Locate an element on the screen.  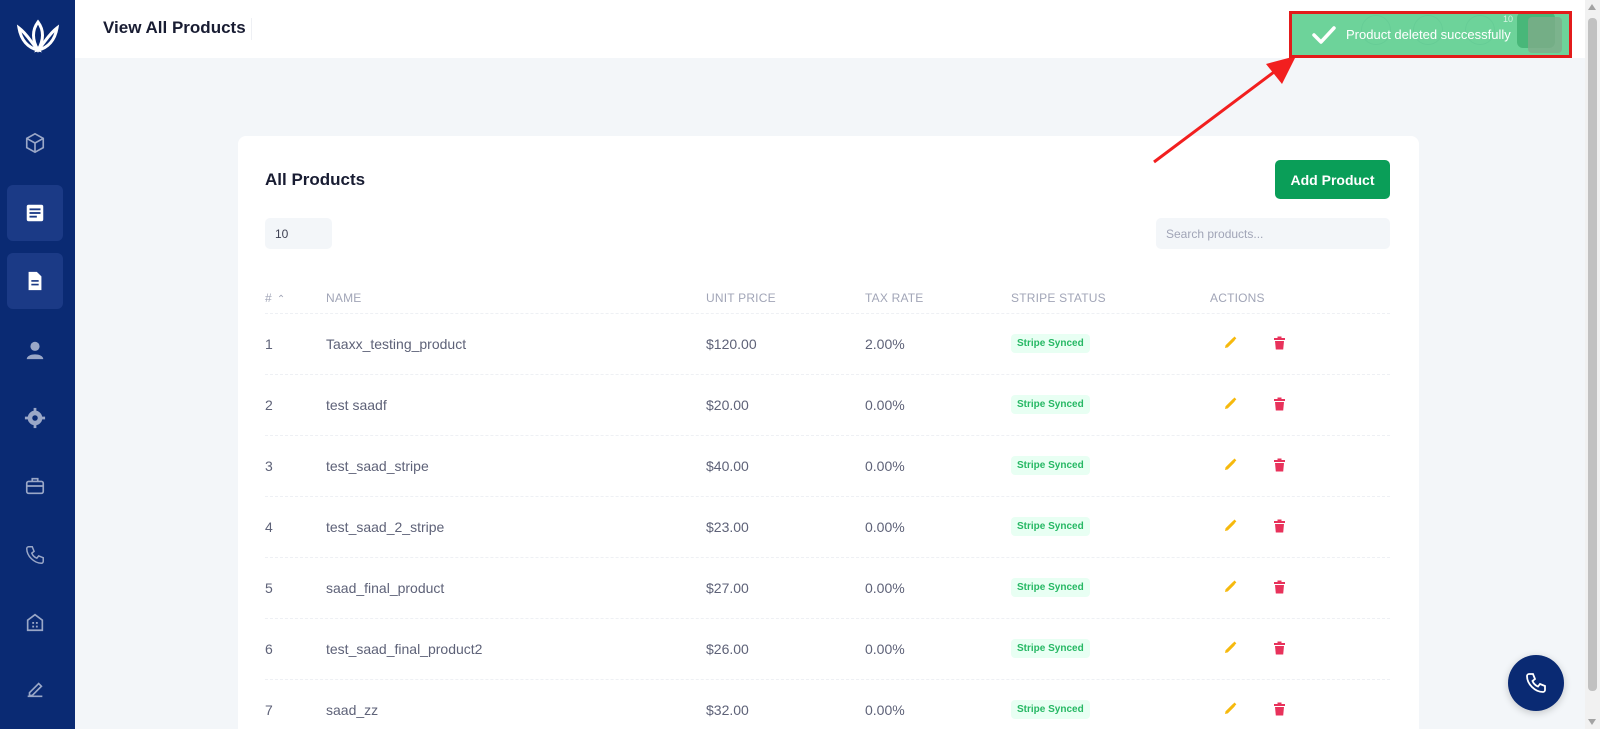
search-input is located at coordinates (1273, 233).